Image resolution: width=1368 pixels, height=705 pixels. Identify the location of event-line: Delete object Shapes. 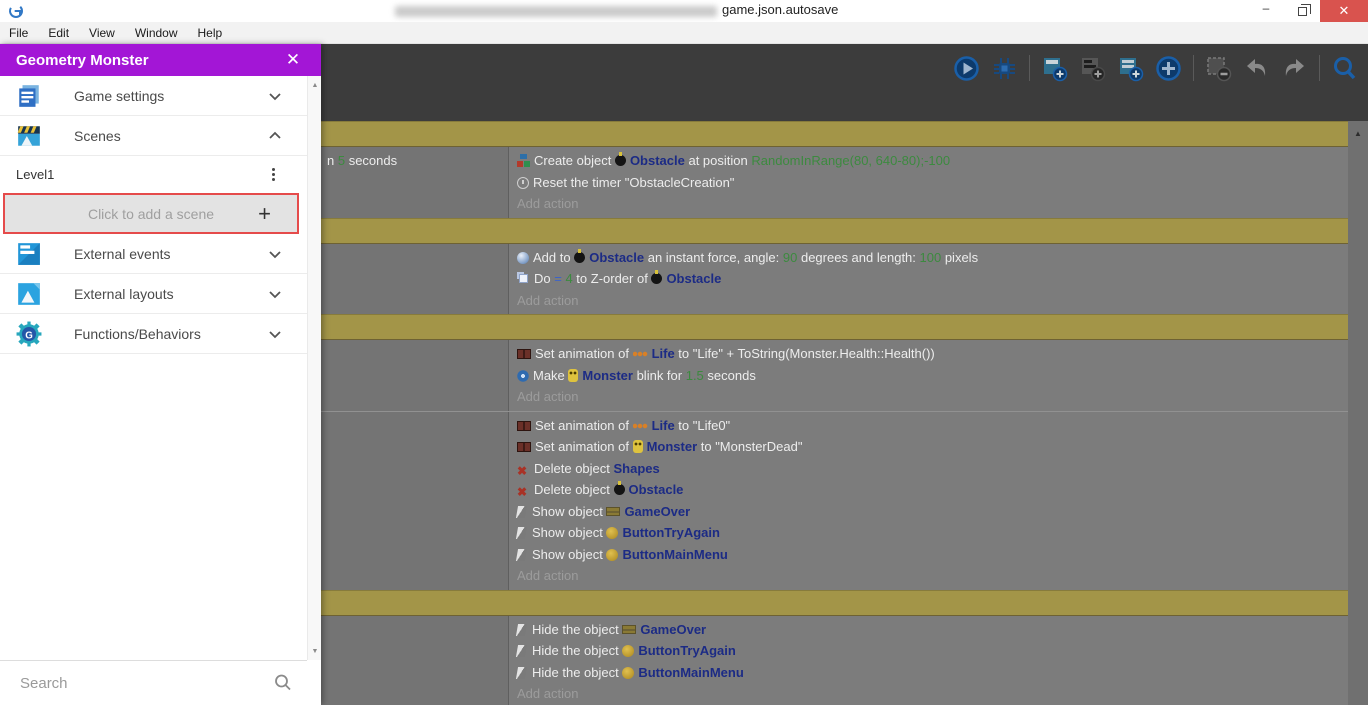
(932, 469).